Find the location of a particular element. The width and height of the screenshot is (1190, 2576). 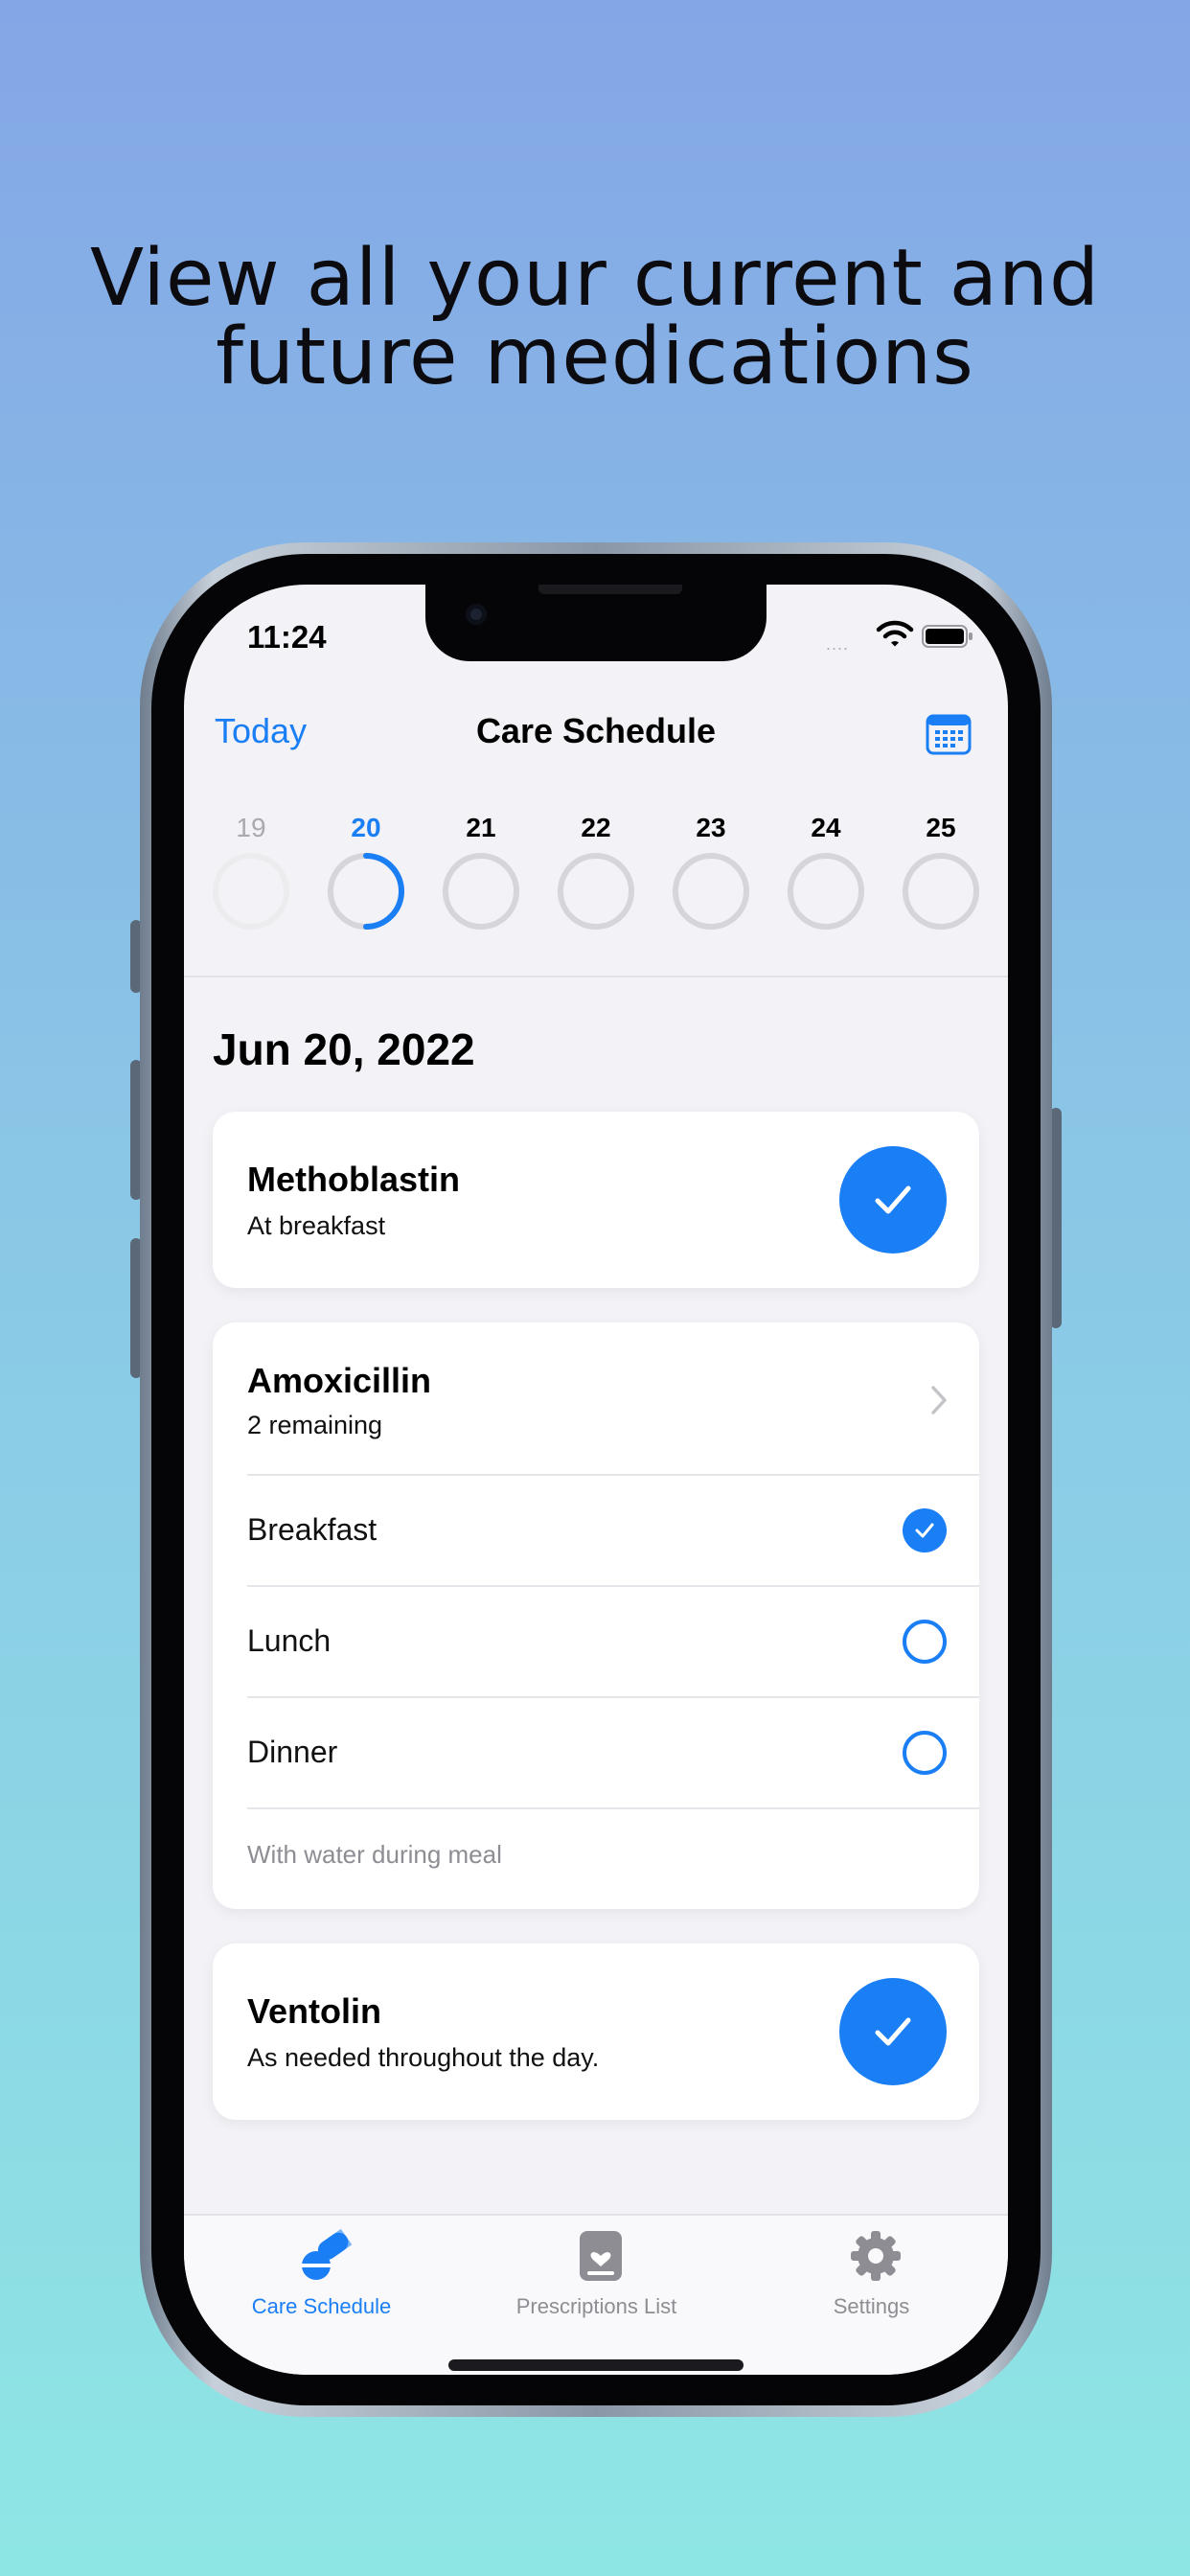

tab-label: Prescriptions List is located at coordinates (596, 2306).